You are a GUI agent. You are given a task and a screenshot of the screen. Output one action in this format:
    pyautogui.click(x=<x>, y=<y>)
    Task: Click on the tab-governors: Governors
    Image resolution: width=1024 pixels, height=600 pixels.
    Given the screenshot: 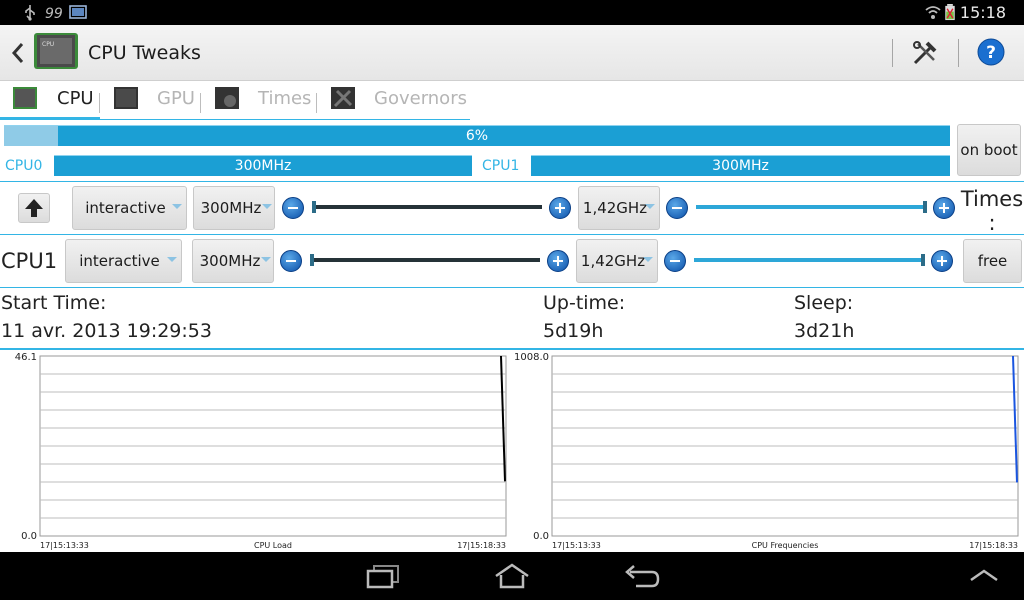 What is the action you would take?
    pyautogui.click(x=393, y=100)
    